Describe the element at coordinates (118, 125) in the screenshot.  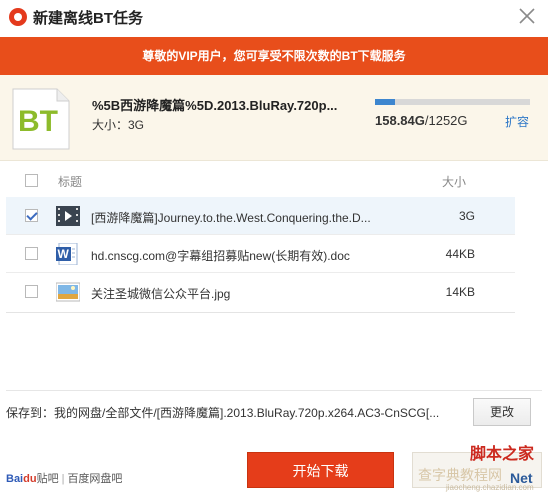
I see `torrent-size: 大小：3G` at that location.